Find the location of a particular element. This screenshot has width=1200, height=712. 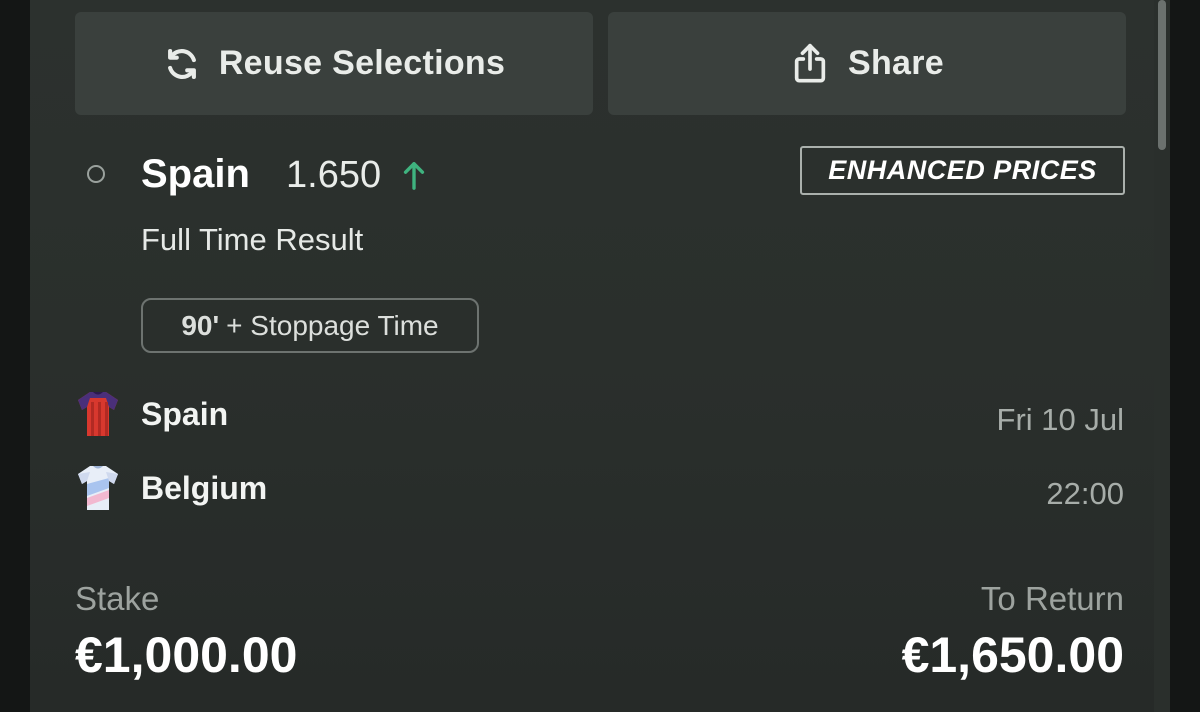

stake-value: €1,000.00 is located at coordinates (186, 655).